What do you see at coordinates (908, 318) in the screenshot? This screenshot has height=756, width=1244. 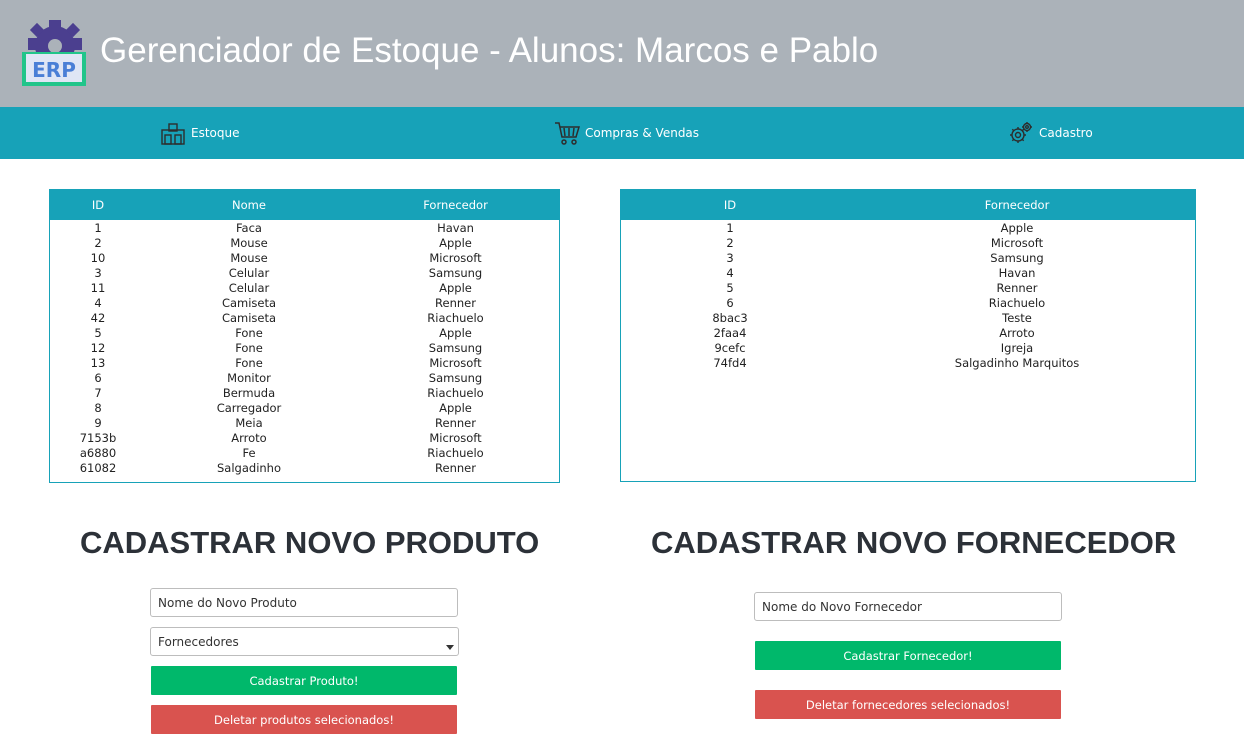 I see `table-row: 8bac3 Teste` at bounding box center [908, 318].